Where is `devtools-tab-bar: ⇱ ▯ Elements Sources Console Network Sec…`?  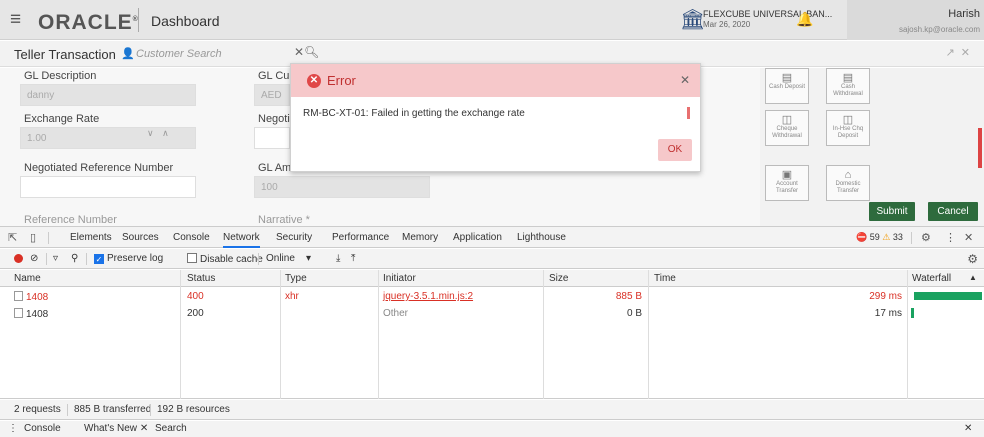 devtools-tab-bar: ⇱ ▯ Elements Sources Console Network Sec… is located at coordinates (492, 237).